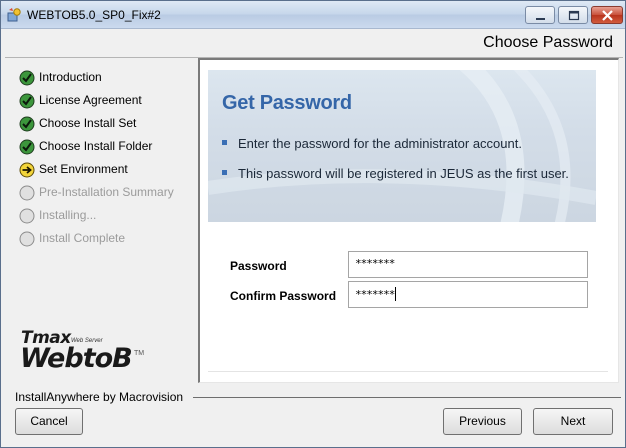 This screenshot has width=626, height=448. What do you see at coordinates (548, 42) in the screenshot?
I see `page-title: Choose Password` at bounding box center [548, 42].